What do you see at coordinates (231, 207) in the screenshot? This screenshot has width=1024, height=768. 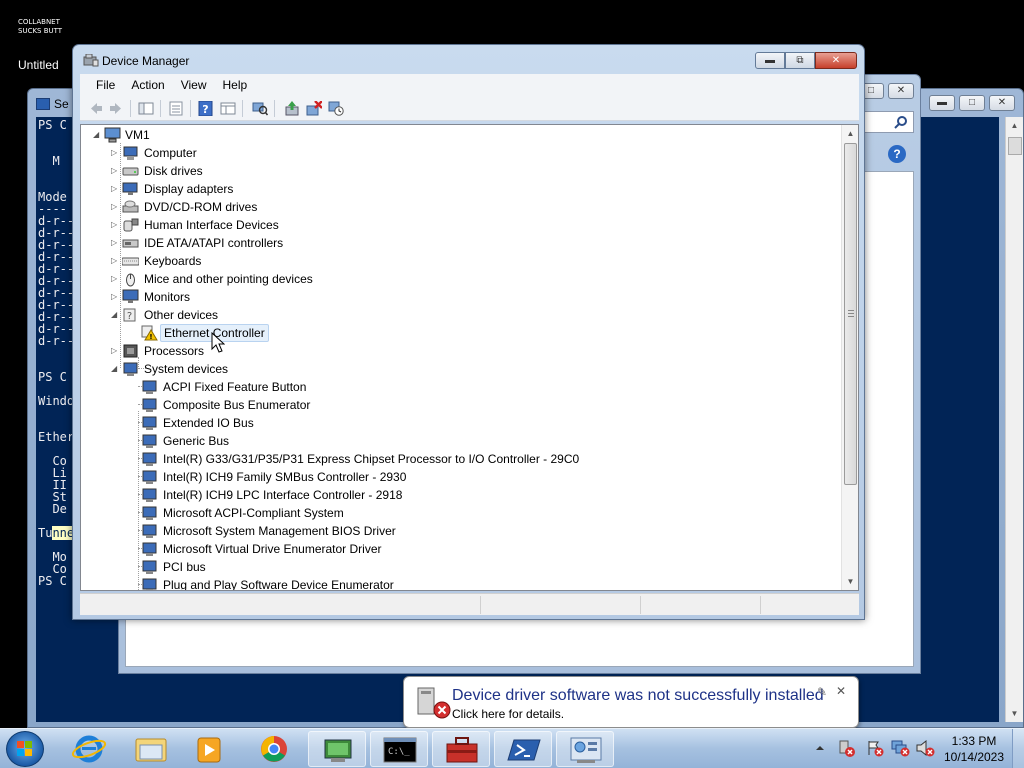 I see `tree-item-dvd-drives: ▷ DVD/CD-ROM drives` at bounding box center [231, 207].